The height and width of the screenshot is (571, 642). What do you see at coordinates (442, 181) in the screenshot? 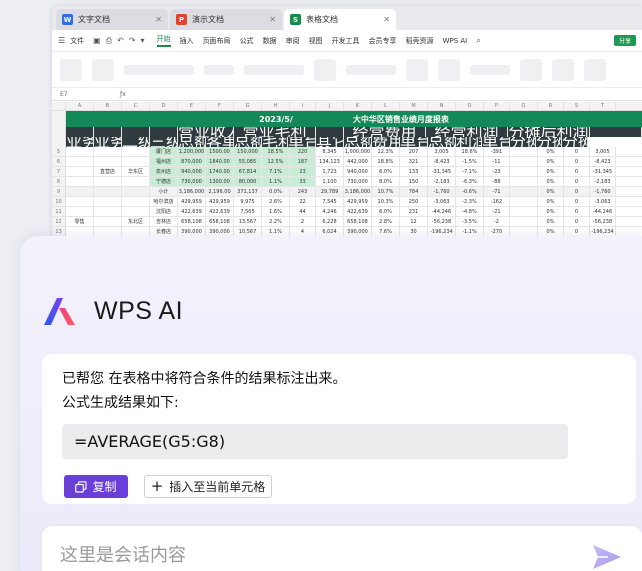
I see `data-cell: -2,183` at bounding box center [442, 181].